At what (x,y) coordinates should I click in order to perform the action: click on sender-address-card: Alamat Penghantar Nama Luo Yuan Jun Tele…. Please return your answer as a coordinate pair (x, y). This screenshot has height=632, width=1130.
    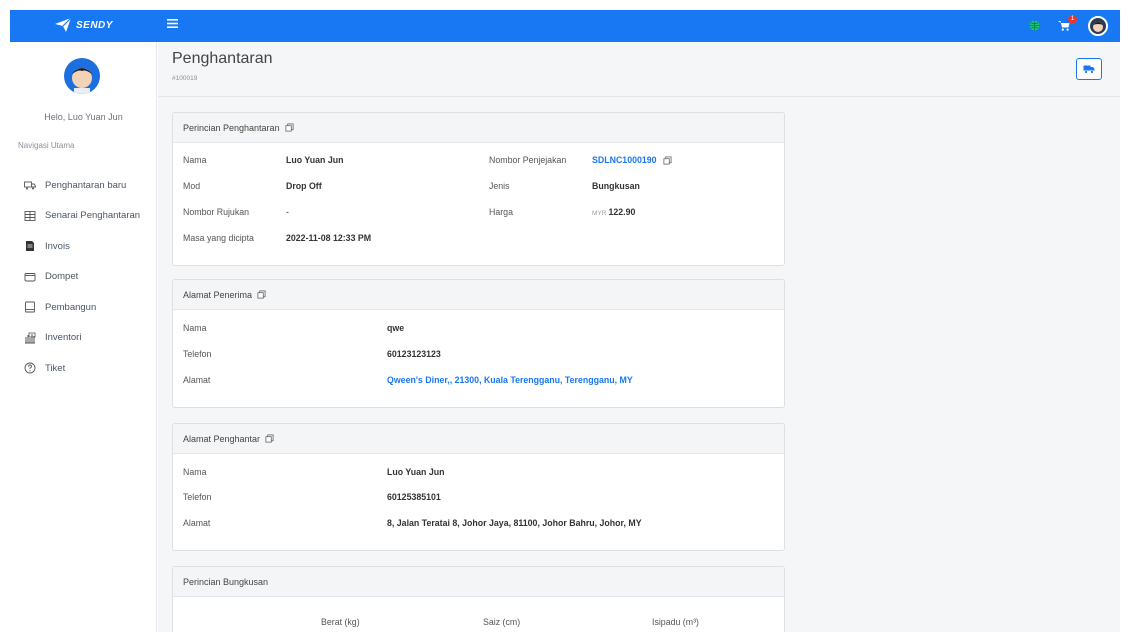
    Looking at the image, I should click on (478, 487).